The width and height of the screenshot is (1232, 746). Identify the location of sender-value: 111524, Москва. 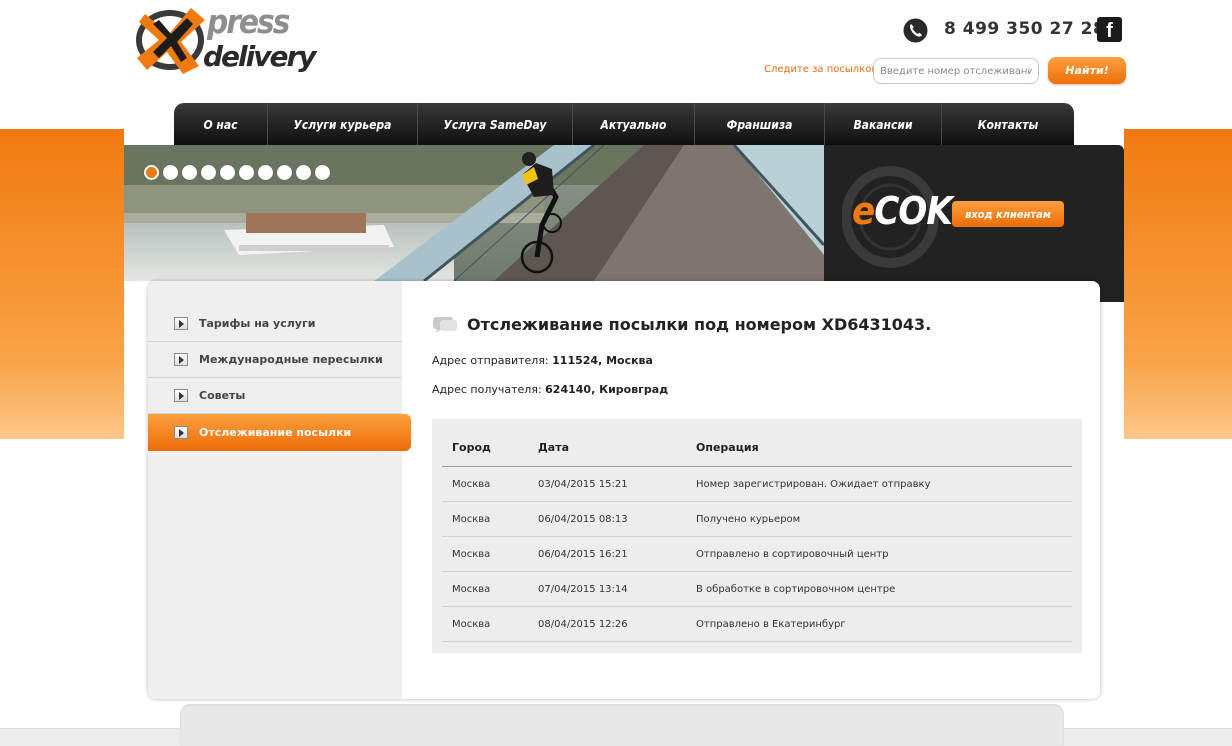
(602, 360).